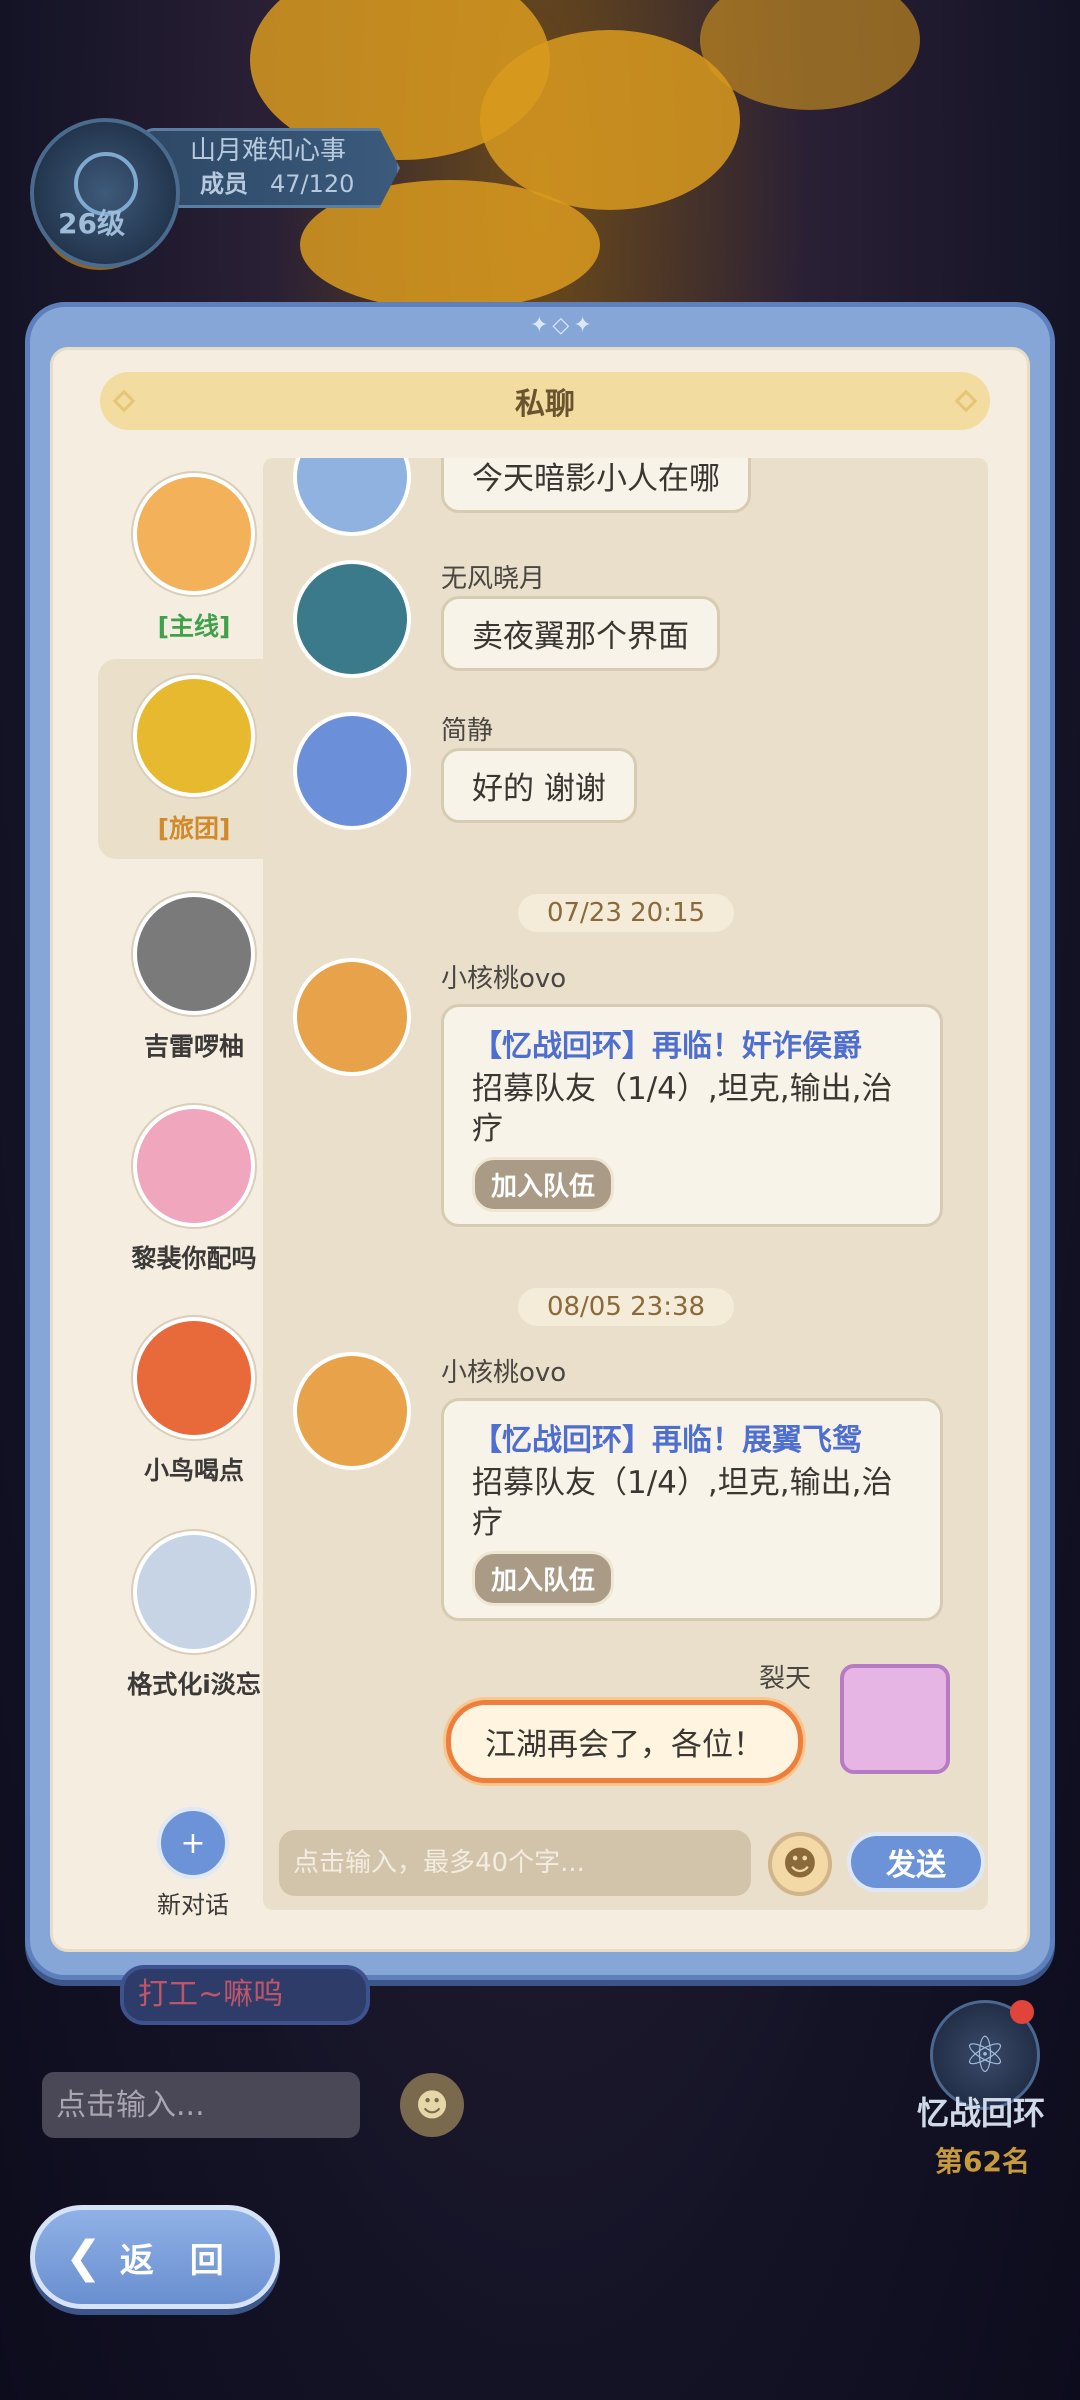  I want to click on bottom-emoji-button: ☻, so click(432, 2105).